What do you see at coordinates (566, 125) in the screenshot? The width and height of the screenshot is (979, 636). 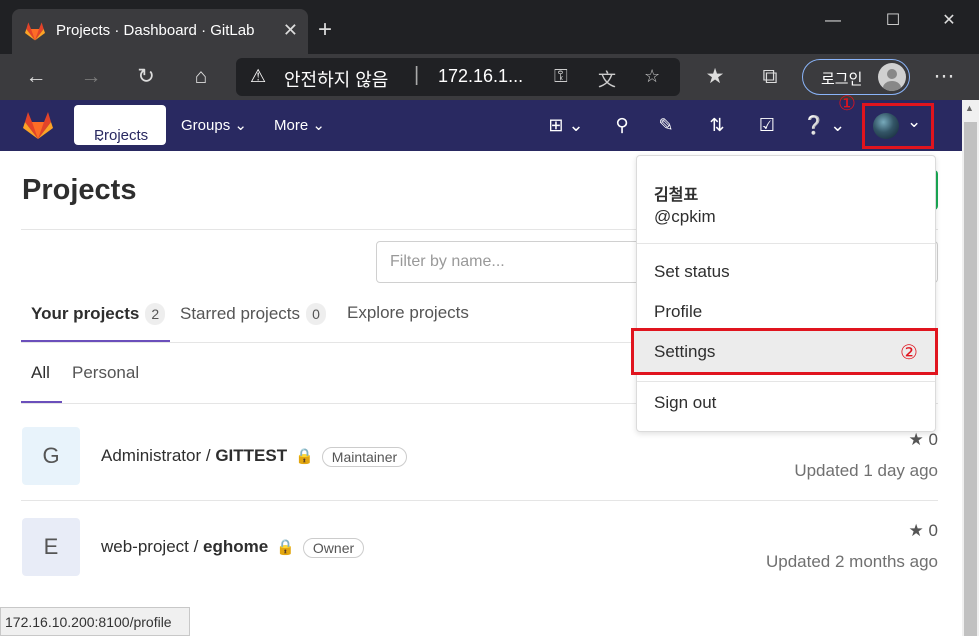 I see `new-item-button: ⊞ ⌄` at bounding box center [566, 125].